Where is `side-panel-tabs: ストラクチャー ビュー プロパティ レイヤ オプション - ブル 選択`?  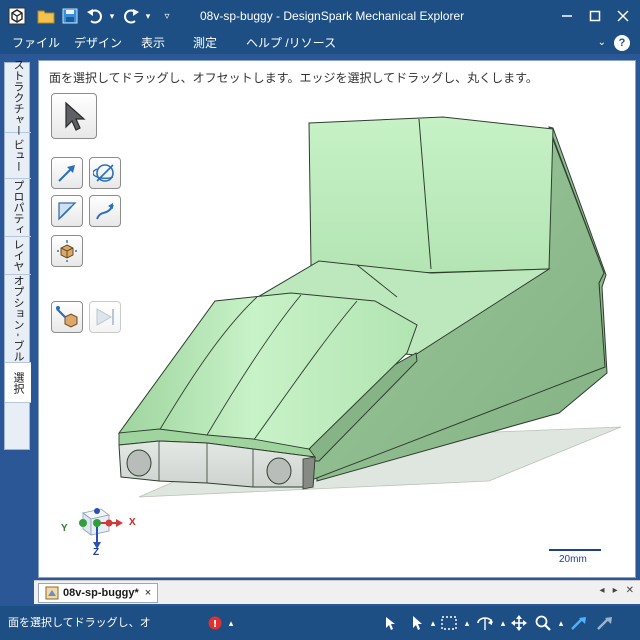
side-panel-tabs: ストラクチャー ビュー プロパティ レイヤ オプション - ブル 選択 is located at coordinates (17, 317).